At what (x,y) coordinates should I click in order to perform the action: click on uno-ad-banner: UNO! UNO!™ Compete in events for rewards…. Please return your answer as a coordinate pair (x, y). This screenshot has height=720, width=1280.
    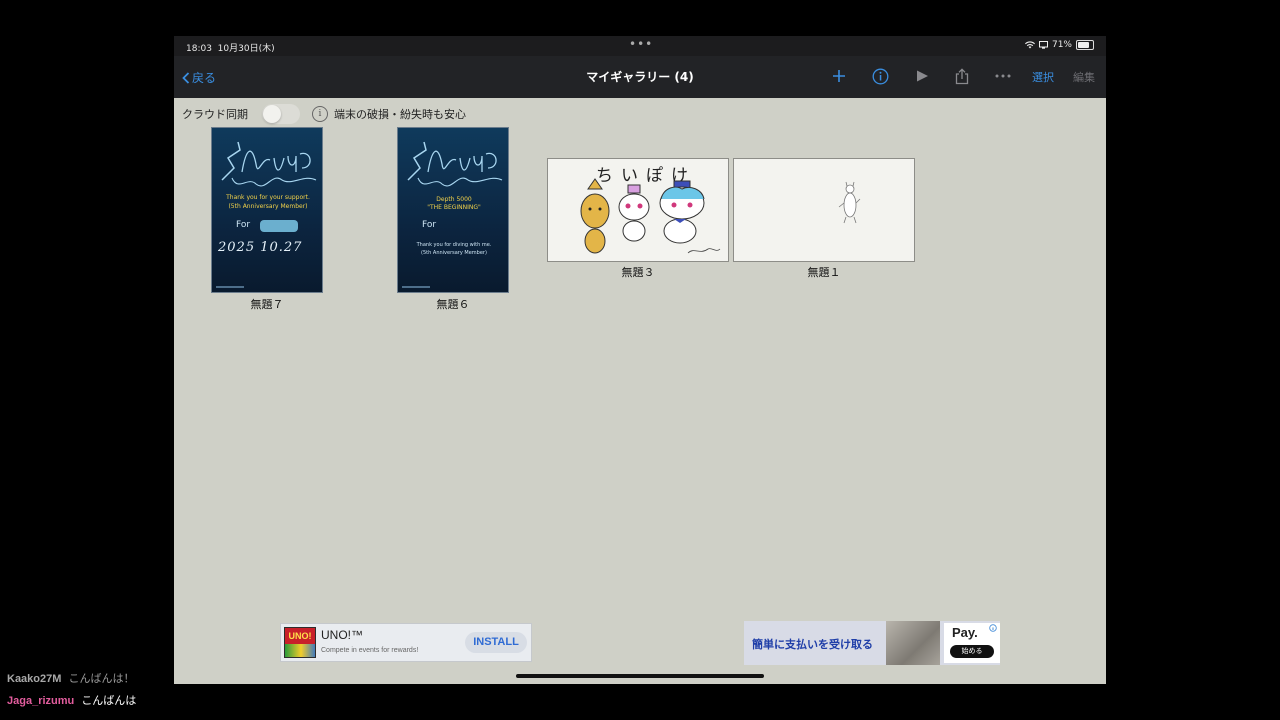
    Looking at the image, I should click on (406, 642).